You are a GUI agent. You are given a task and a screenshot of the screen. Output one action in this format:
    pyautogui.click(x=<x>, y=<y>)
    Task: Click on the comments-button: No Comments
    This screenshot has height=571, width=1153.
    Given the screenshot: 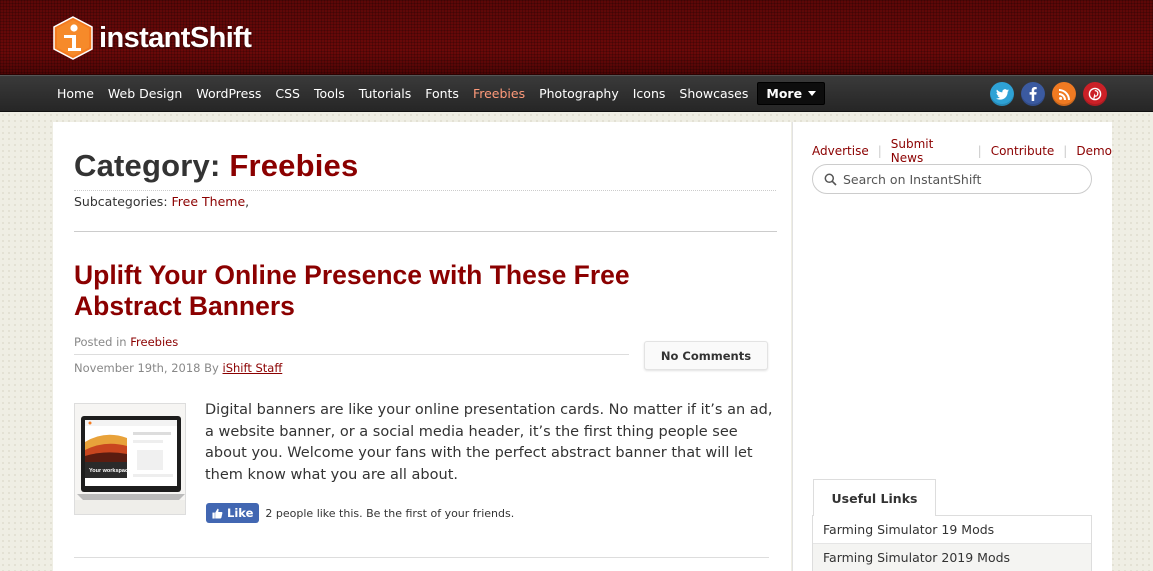 What is the action you would take?
    pyautogui.click(x=706, y=355)
    